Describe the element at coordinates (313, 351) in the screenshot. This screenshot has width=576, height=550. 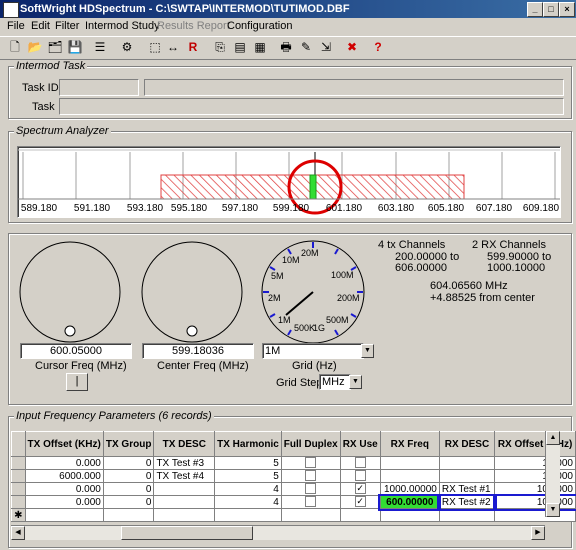
I see `grid-select: 1M` at that location.